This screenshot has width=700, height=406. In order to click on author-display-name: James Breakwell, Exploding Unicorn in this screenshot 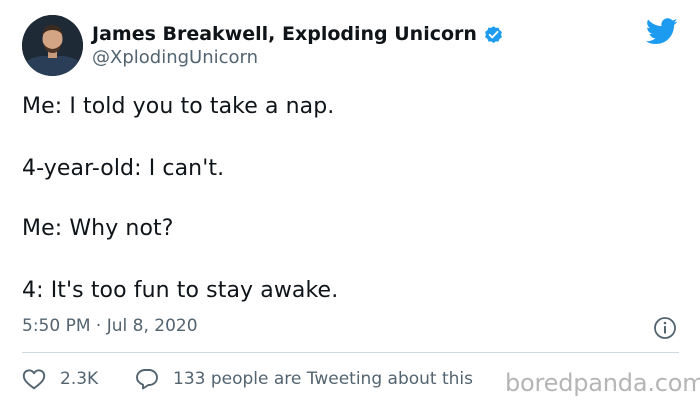, I will do `click(284, 34)`.